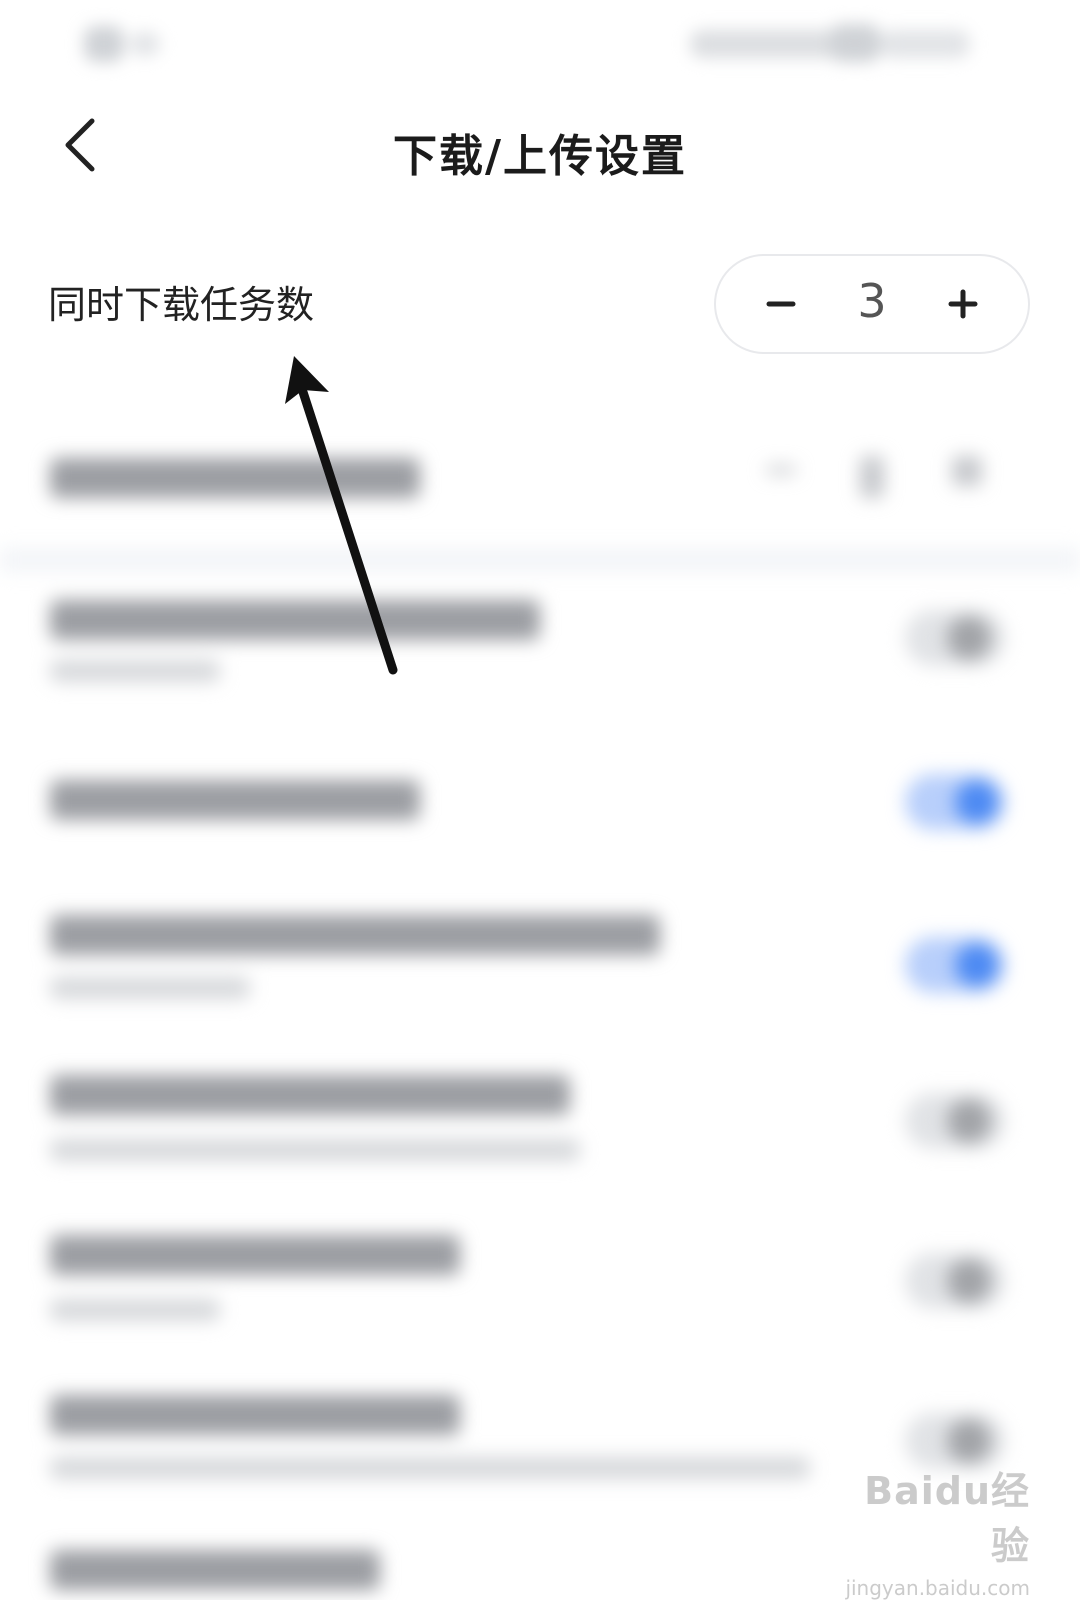 This screenshot has height=1600, width=1080. What do you see at coordinates (181, 305) in the screenshot?
I see `concurrent-downloads-label: 同时下载任务数` at bounding box center [181, 305].